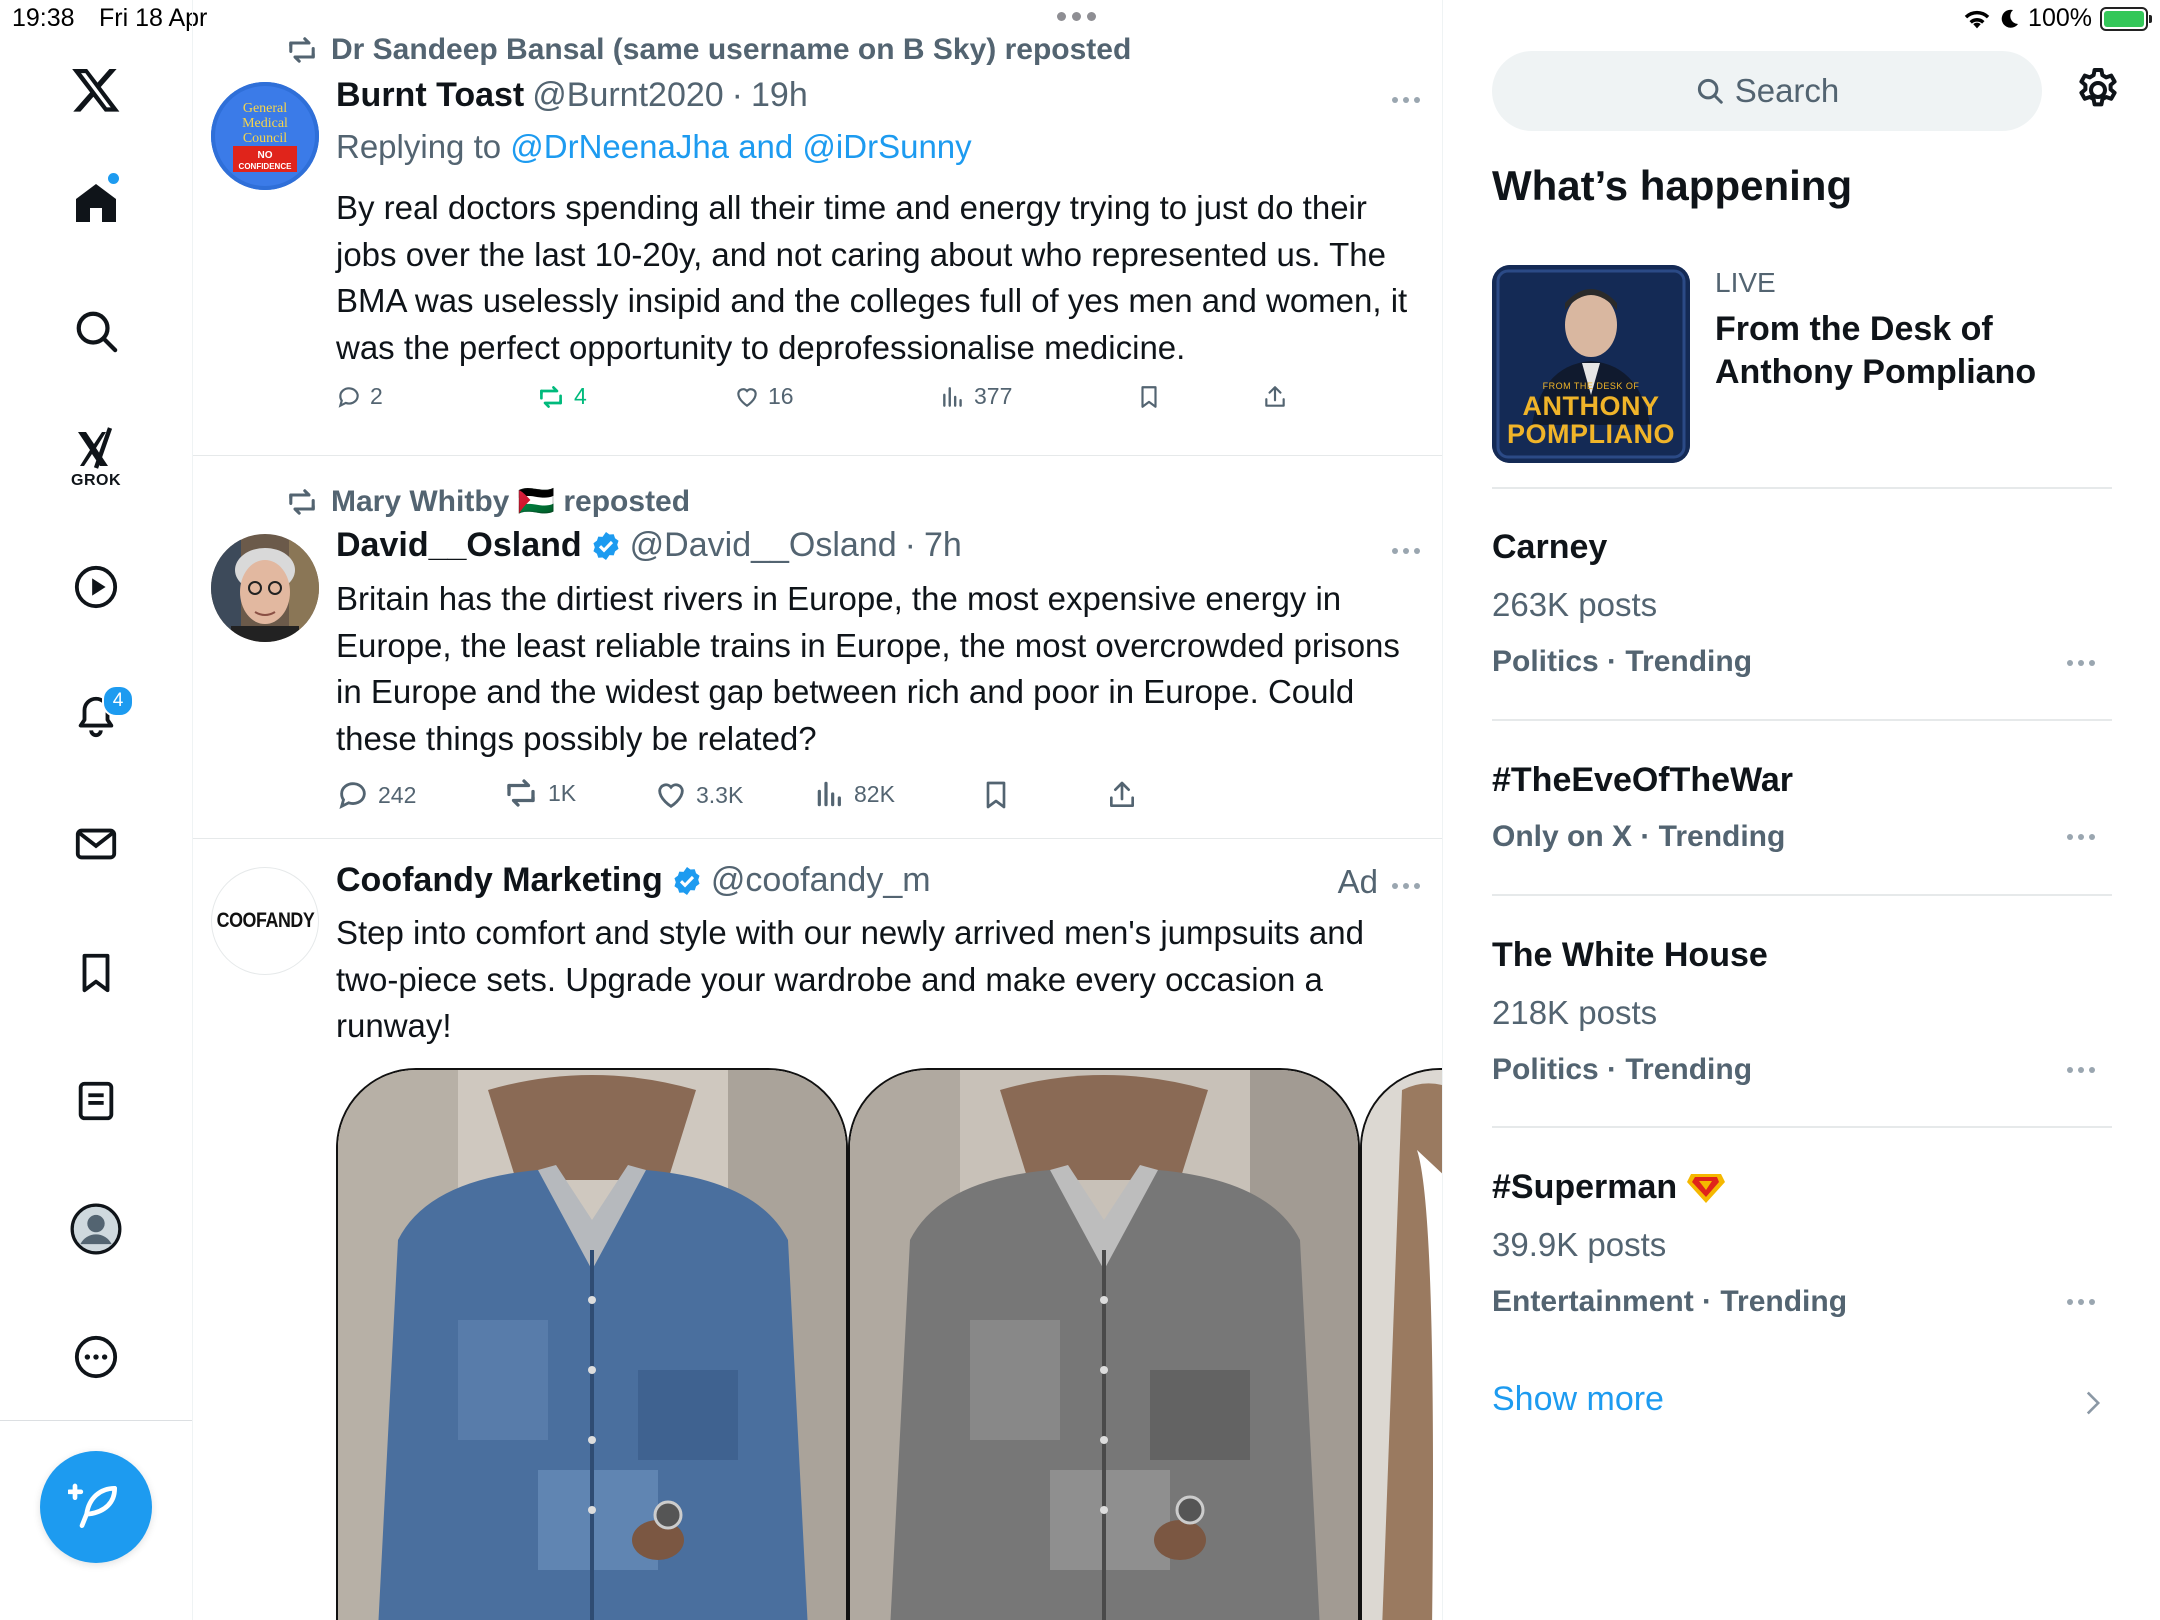 The height and width of the screenshot is (1620, 2160). I want to click on trend-category: Only on X · Trending, so click(1639, 836).